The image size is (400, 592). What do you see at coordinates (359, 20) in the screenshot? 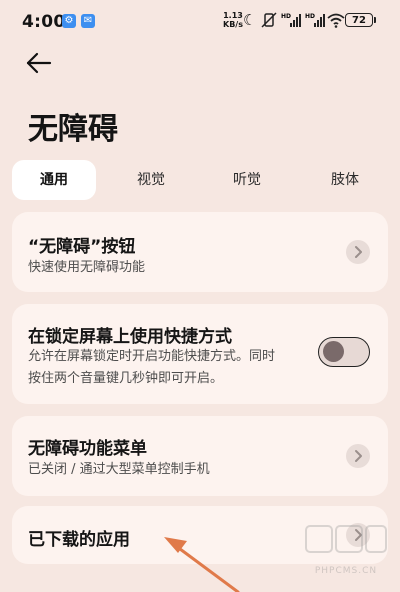
I see `battery-icon: 72` at bounding box center [359, 20].